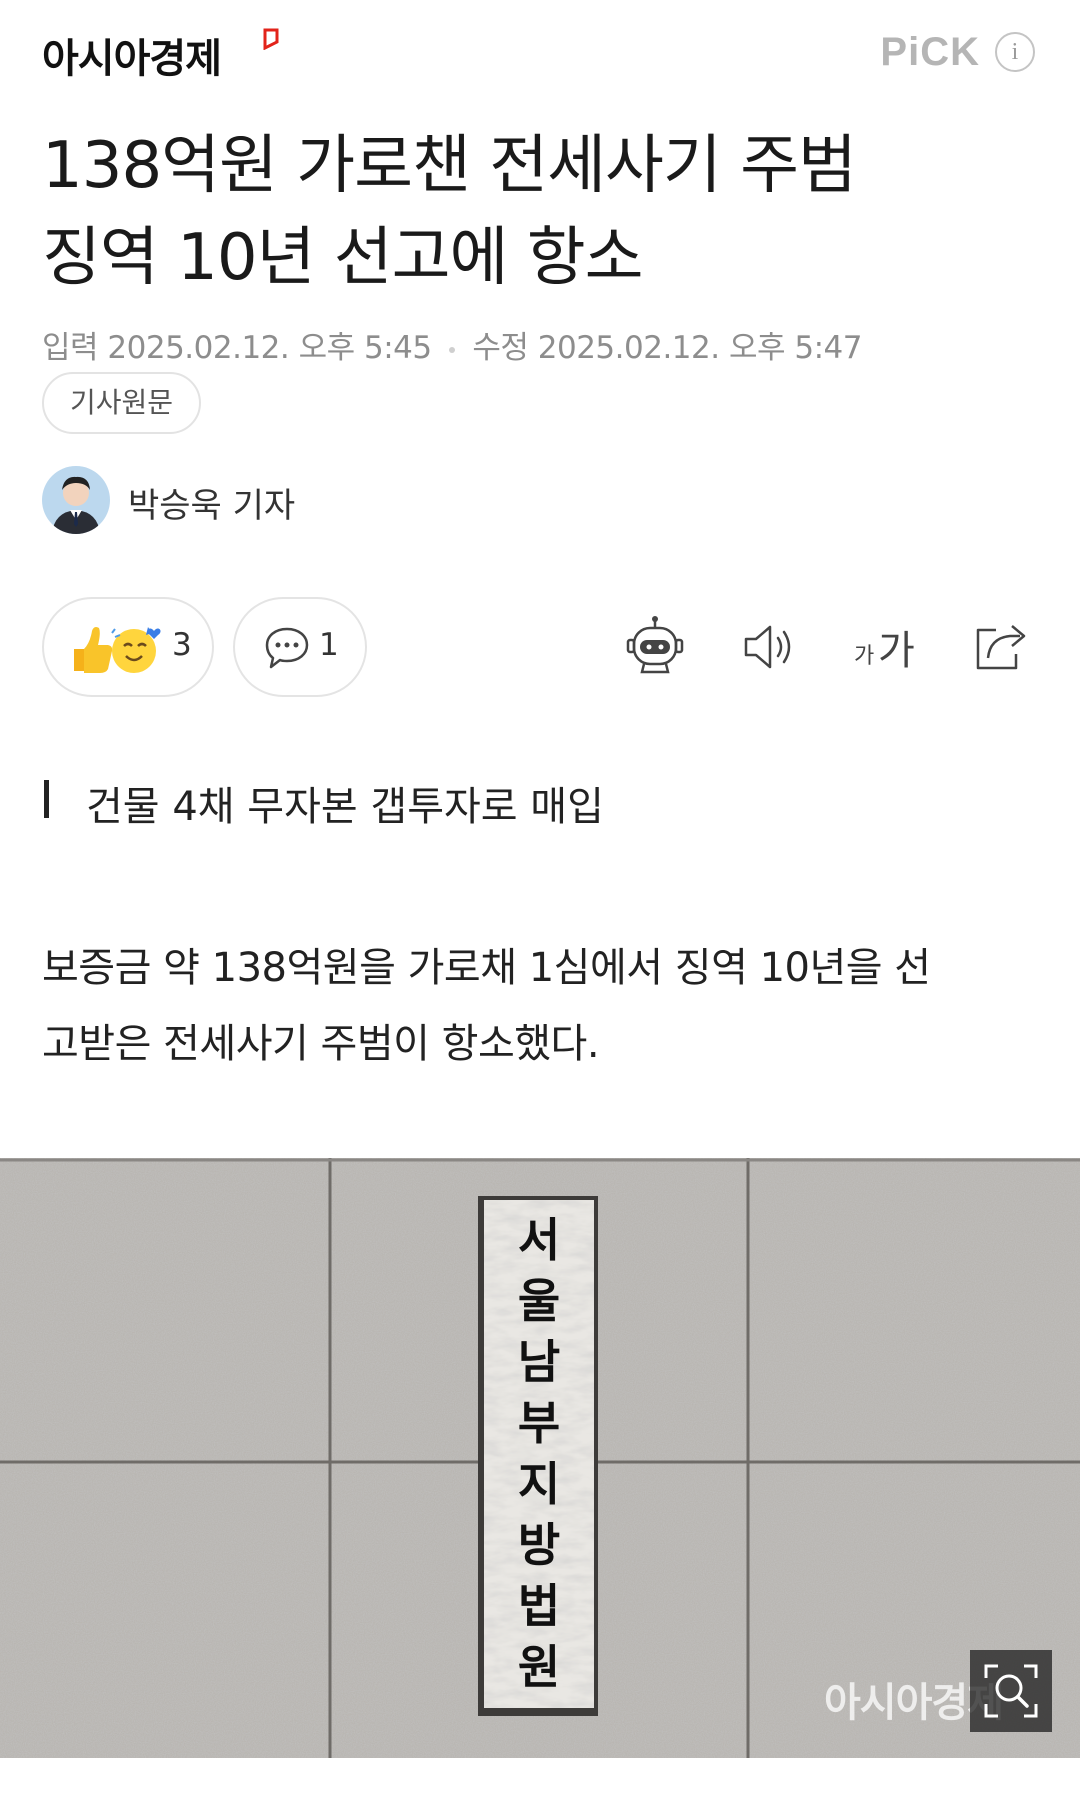 This screenshot has height=1803, width=1080. What do you see at coordinates (46, 799) in the screenshot?
I see `subheading-bar` at bounding box center [46, 799].